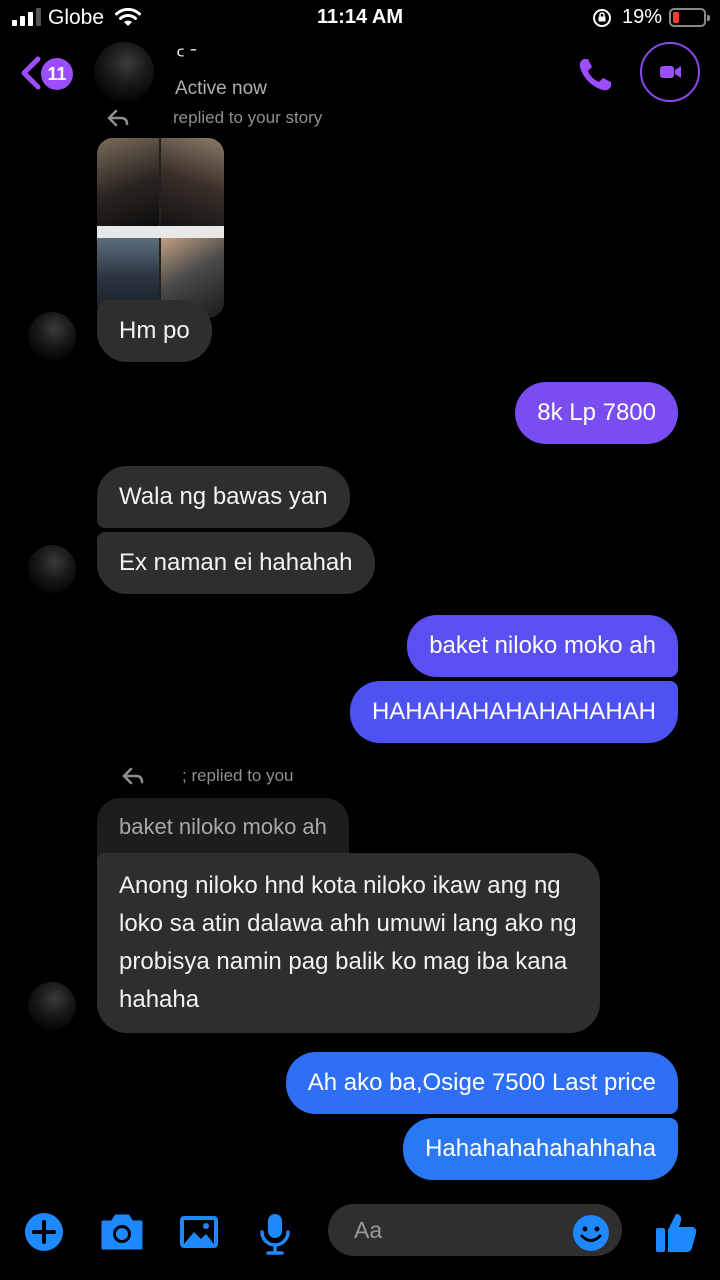 The width and height of the screenshot is (720, 1280). I want to click on plus-icon, so click(44, 1232).